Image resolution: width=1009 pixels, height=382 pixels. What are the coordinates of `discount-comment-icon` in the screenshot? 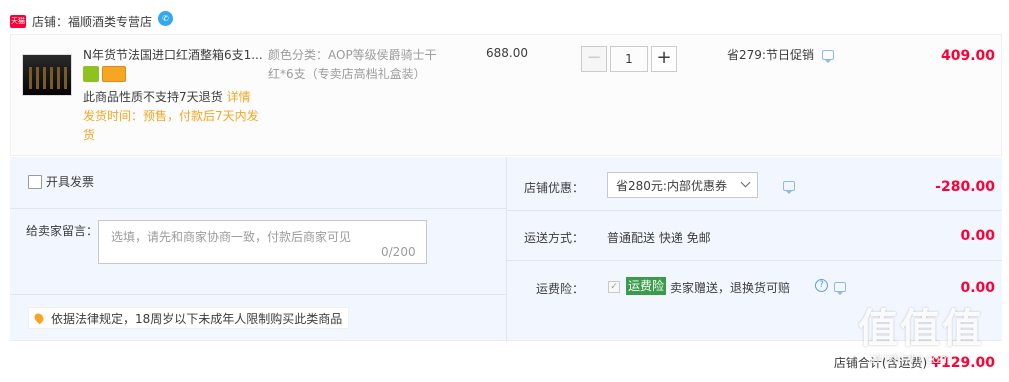 It's located at (789, 187).